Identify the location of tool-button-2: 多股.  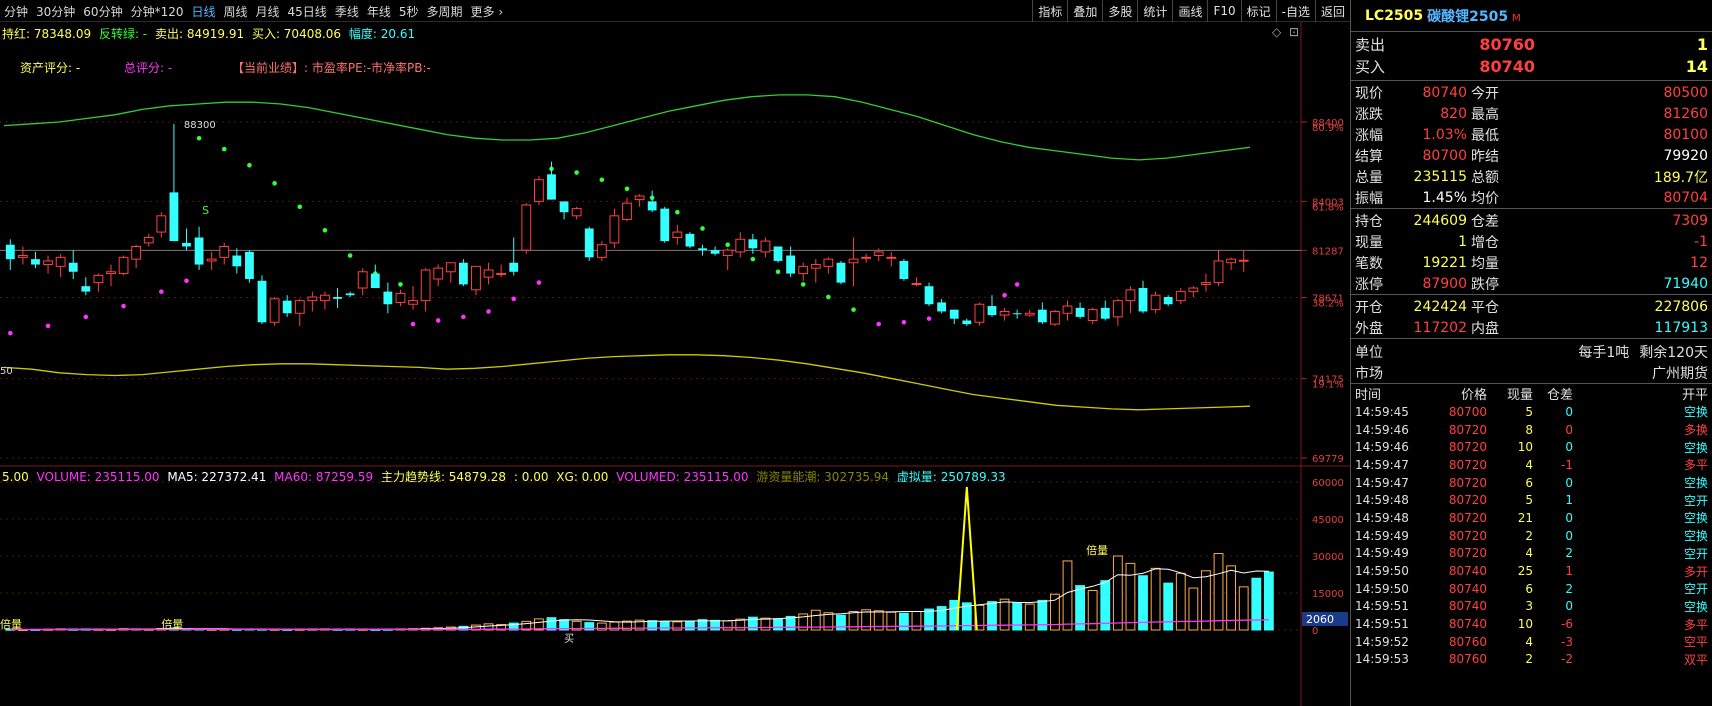
(1119, 11).